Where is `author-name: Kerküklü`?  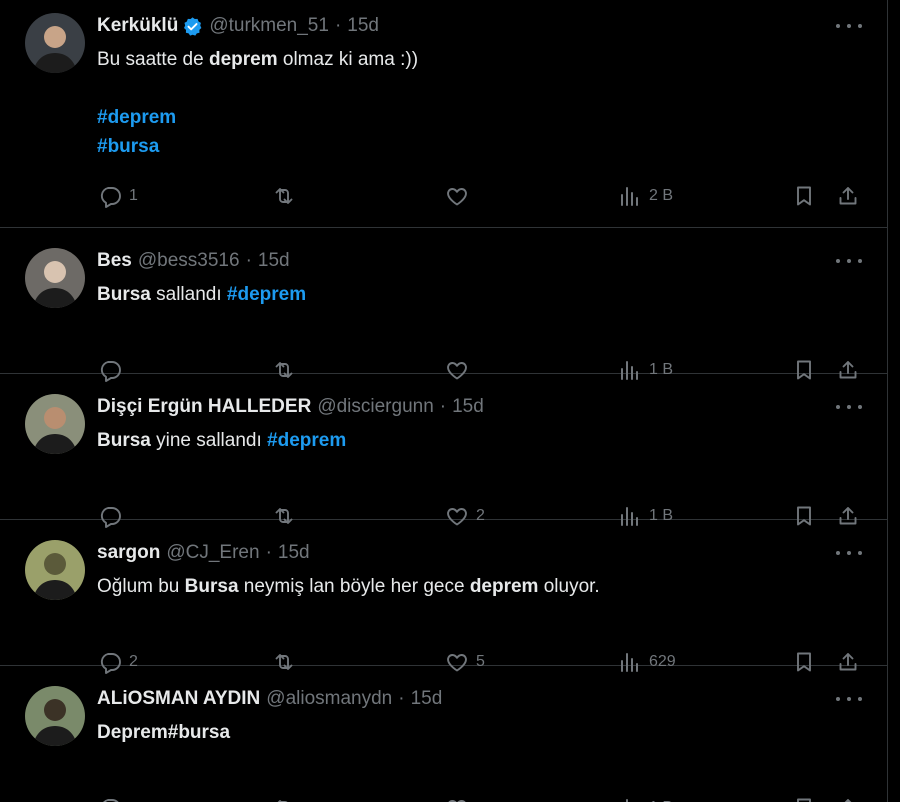 author-name: Kerküklü is located at coordinates (137, 26).